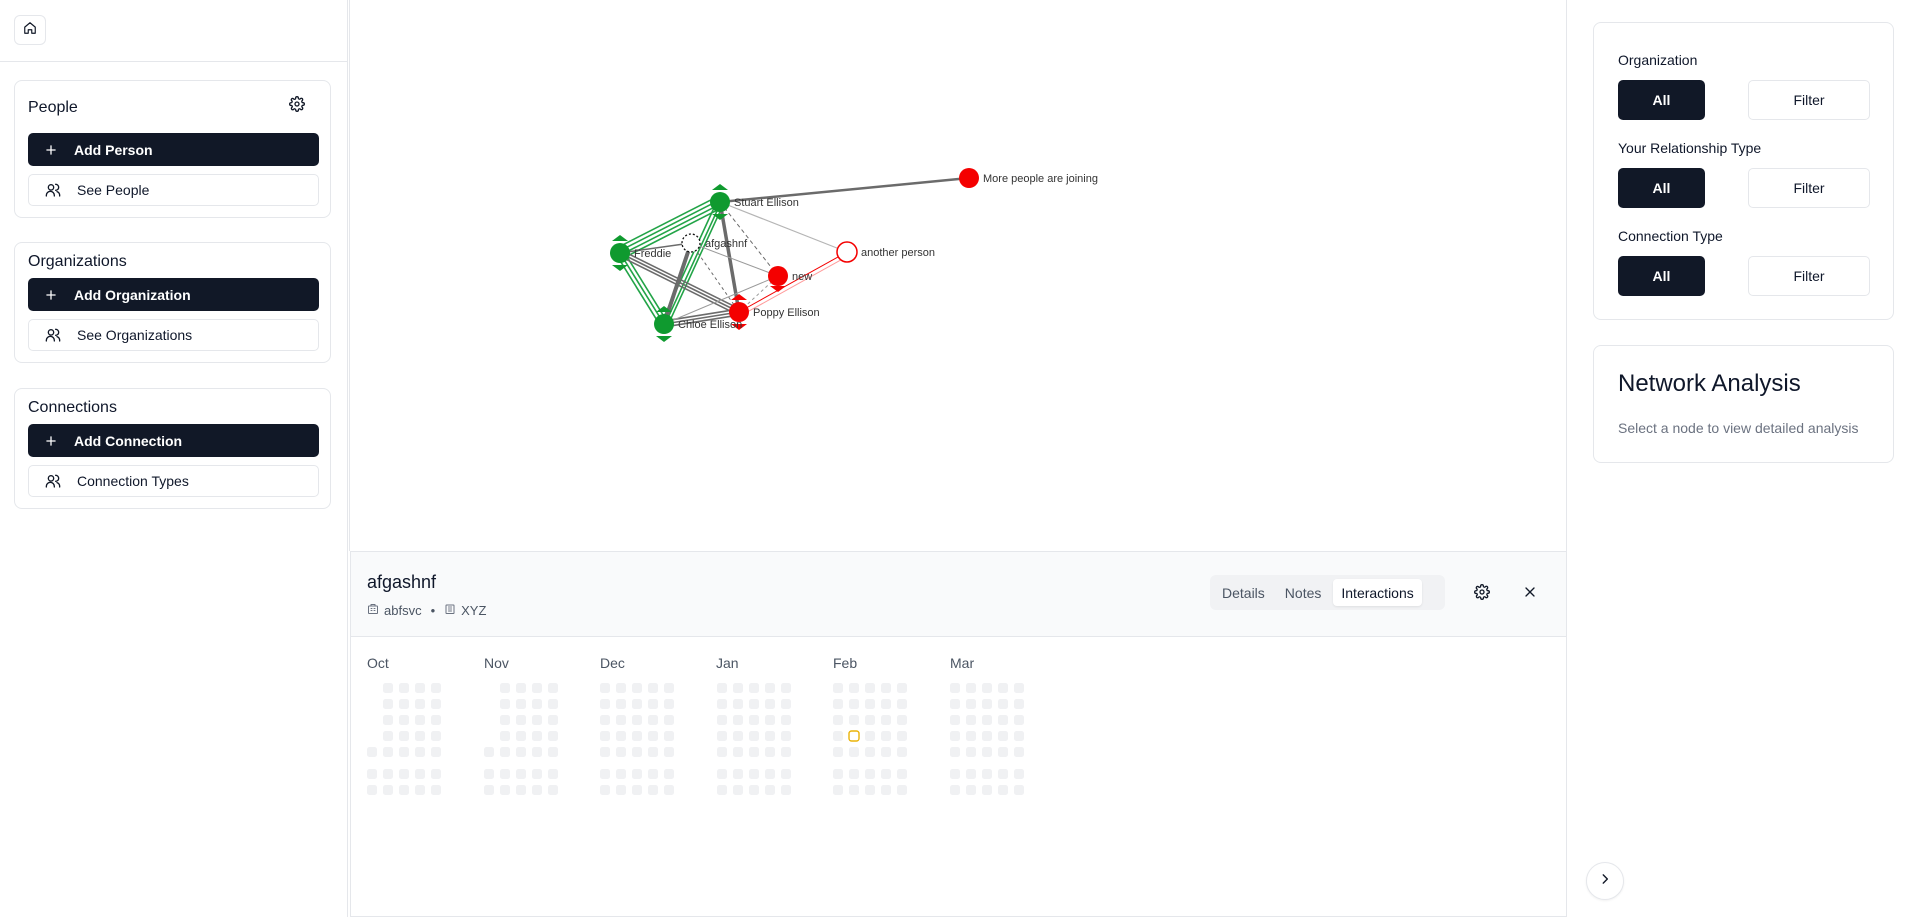 This screenshot has height=917, width=1913. What do you see at coordinates (720, 187) in the screenshot?
I see `arrowhead-up` at bounding box center [720, 187].